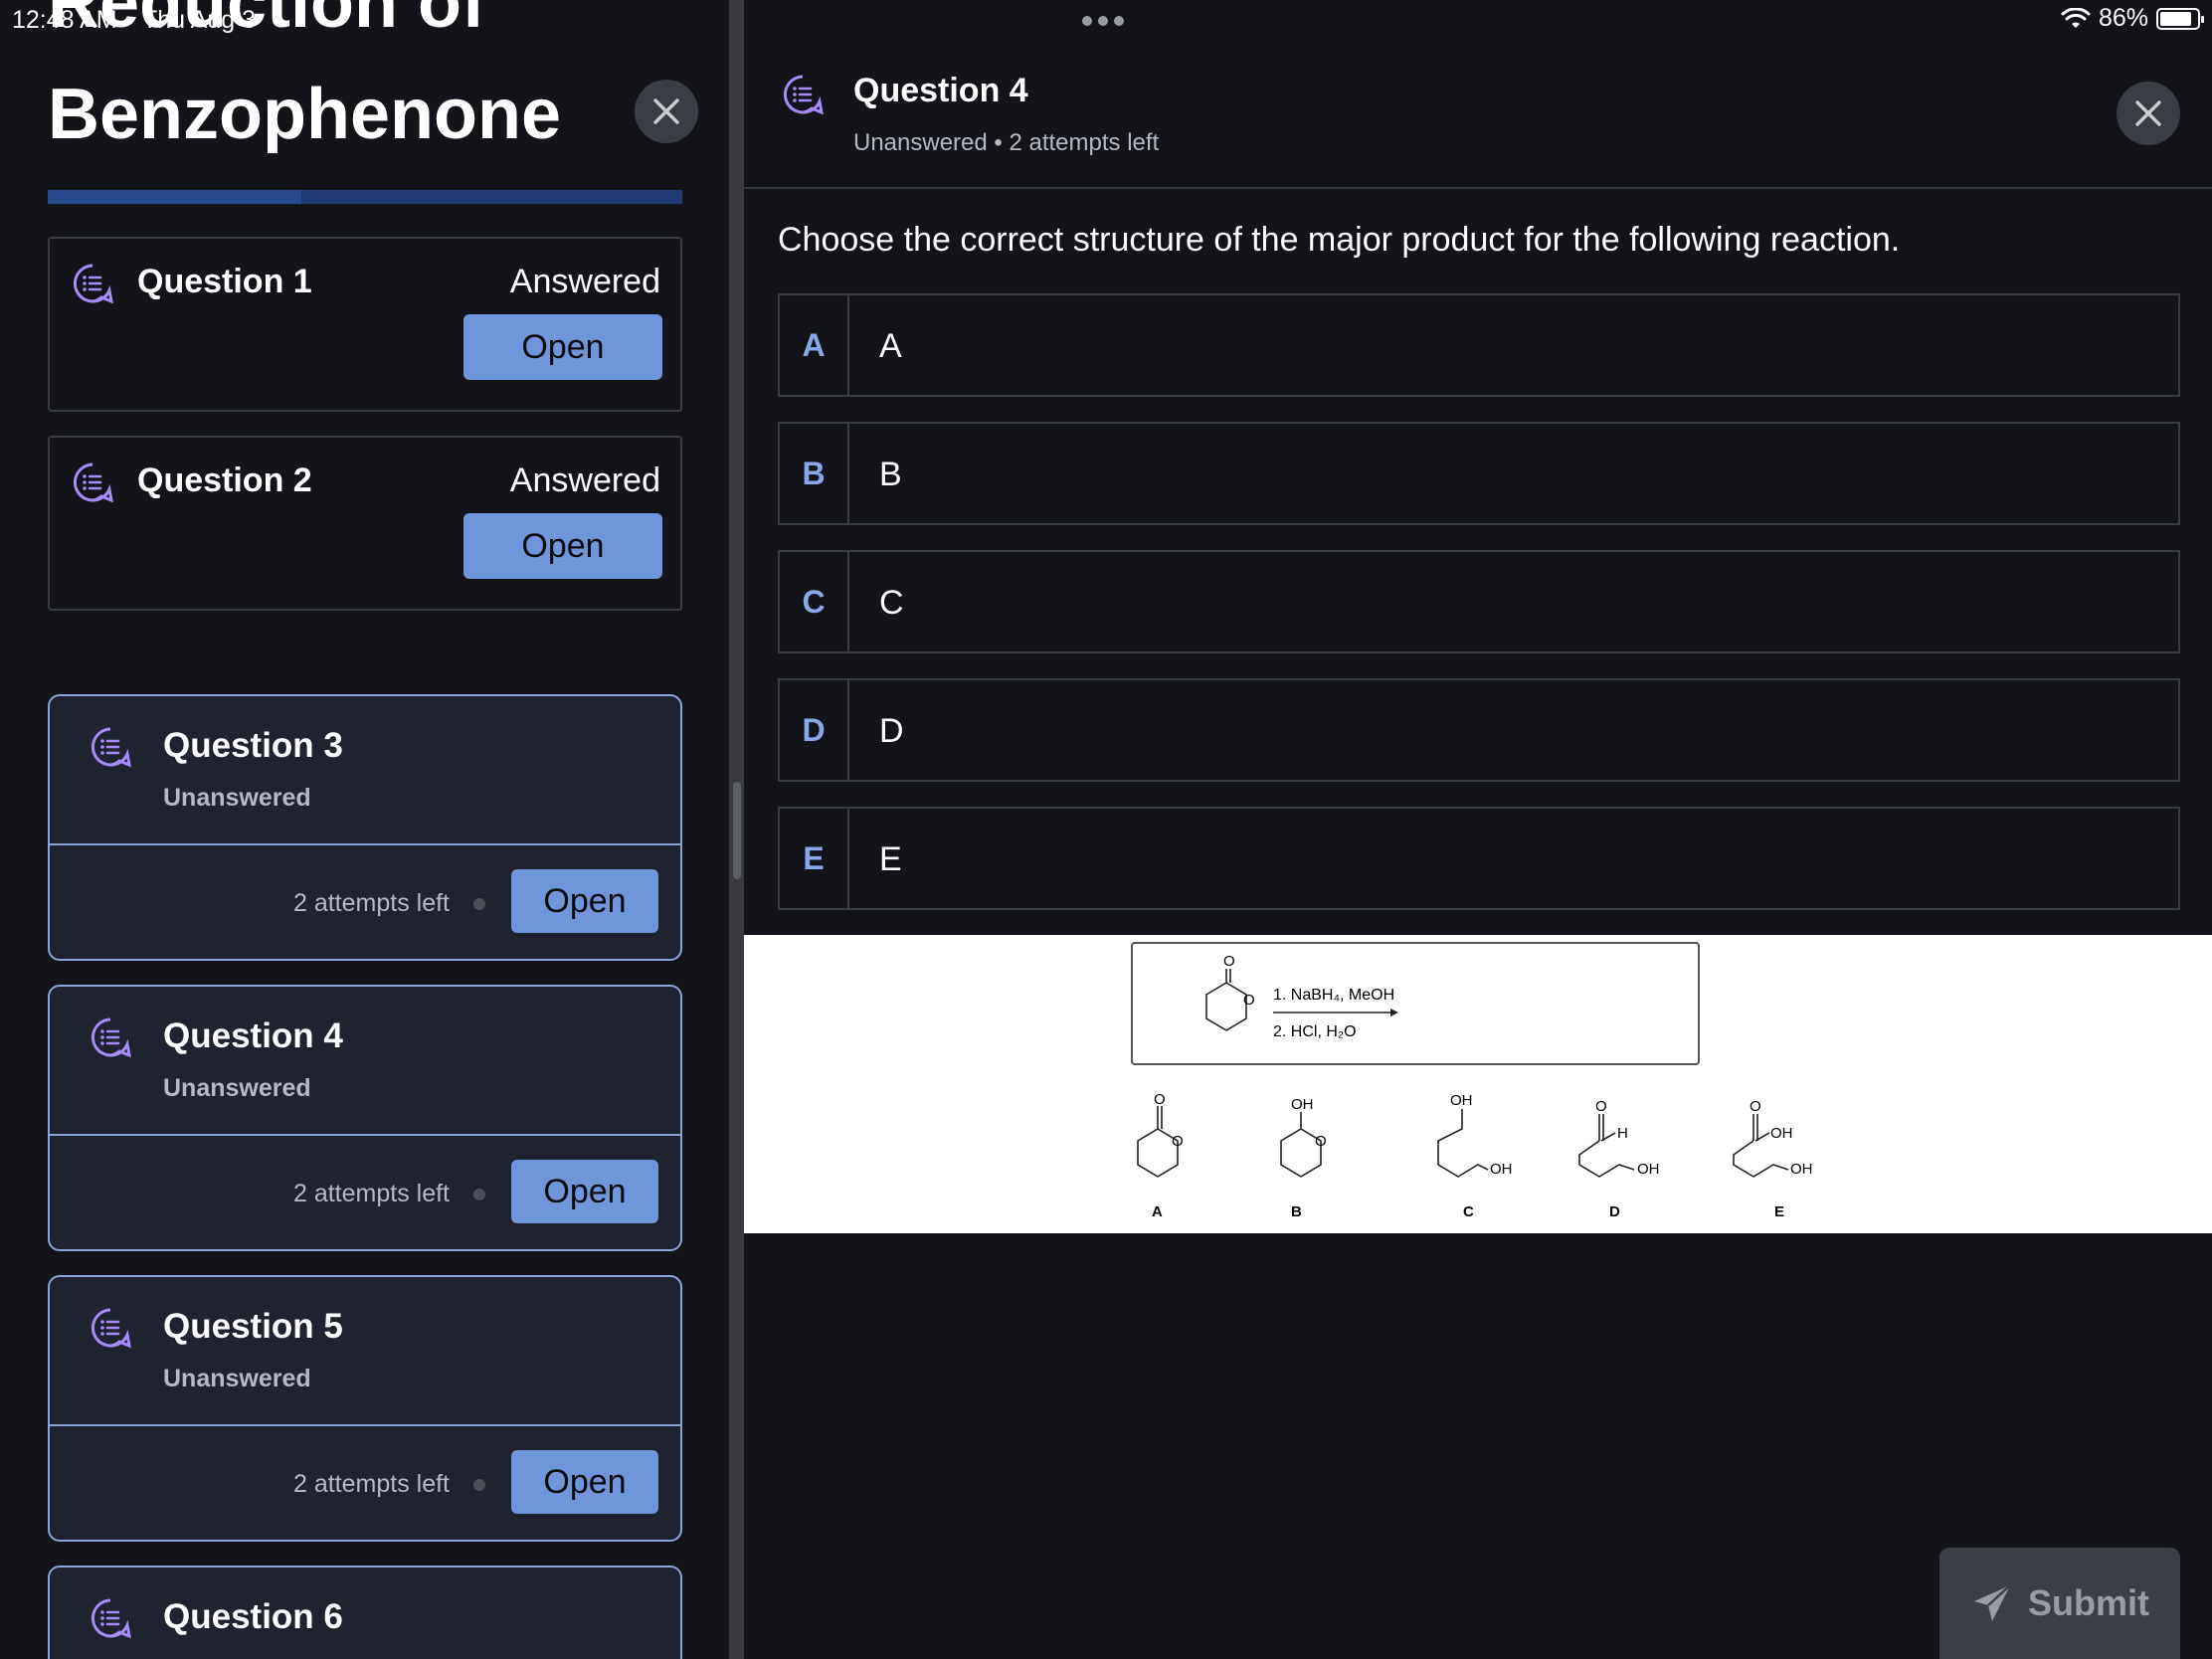 The image size is (2212, 1659). What do you see at coordinates (562, 546) in the screenshot?
I see `open-question-2-button: Open` at bounding box center [562, 546].